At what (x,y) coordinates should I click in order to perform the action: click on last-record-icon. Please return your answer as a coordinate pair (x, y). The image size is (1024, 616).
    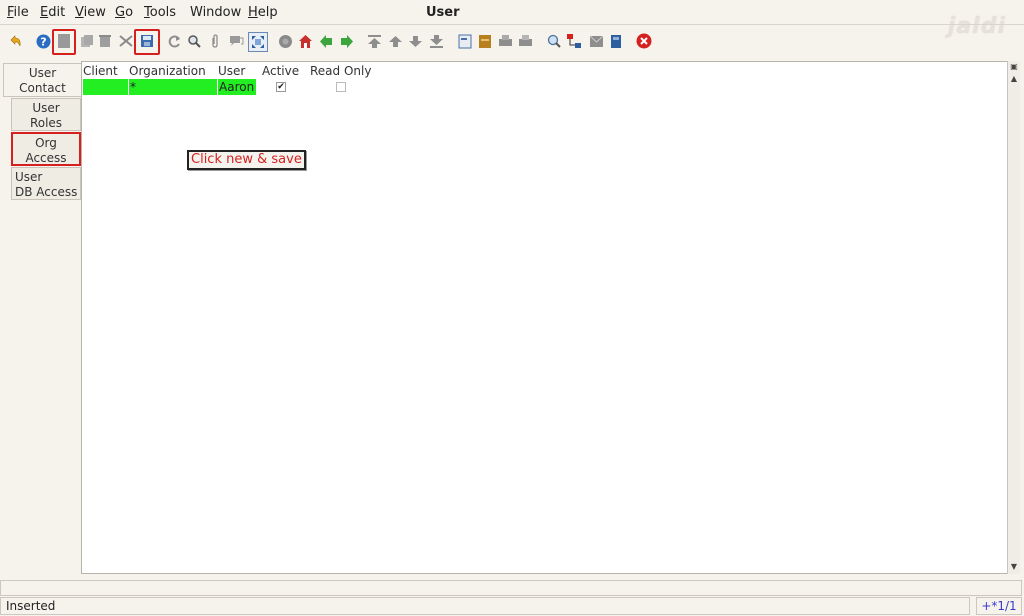
    Looking at the image, I should click on (436, 41).